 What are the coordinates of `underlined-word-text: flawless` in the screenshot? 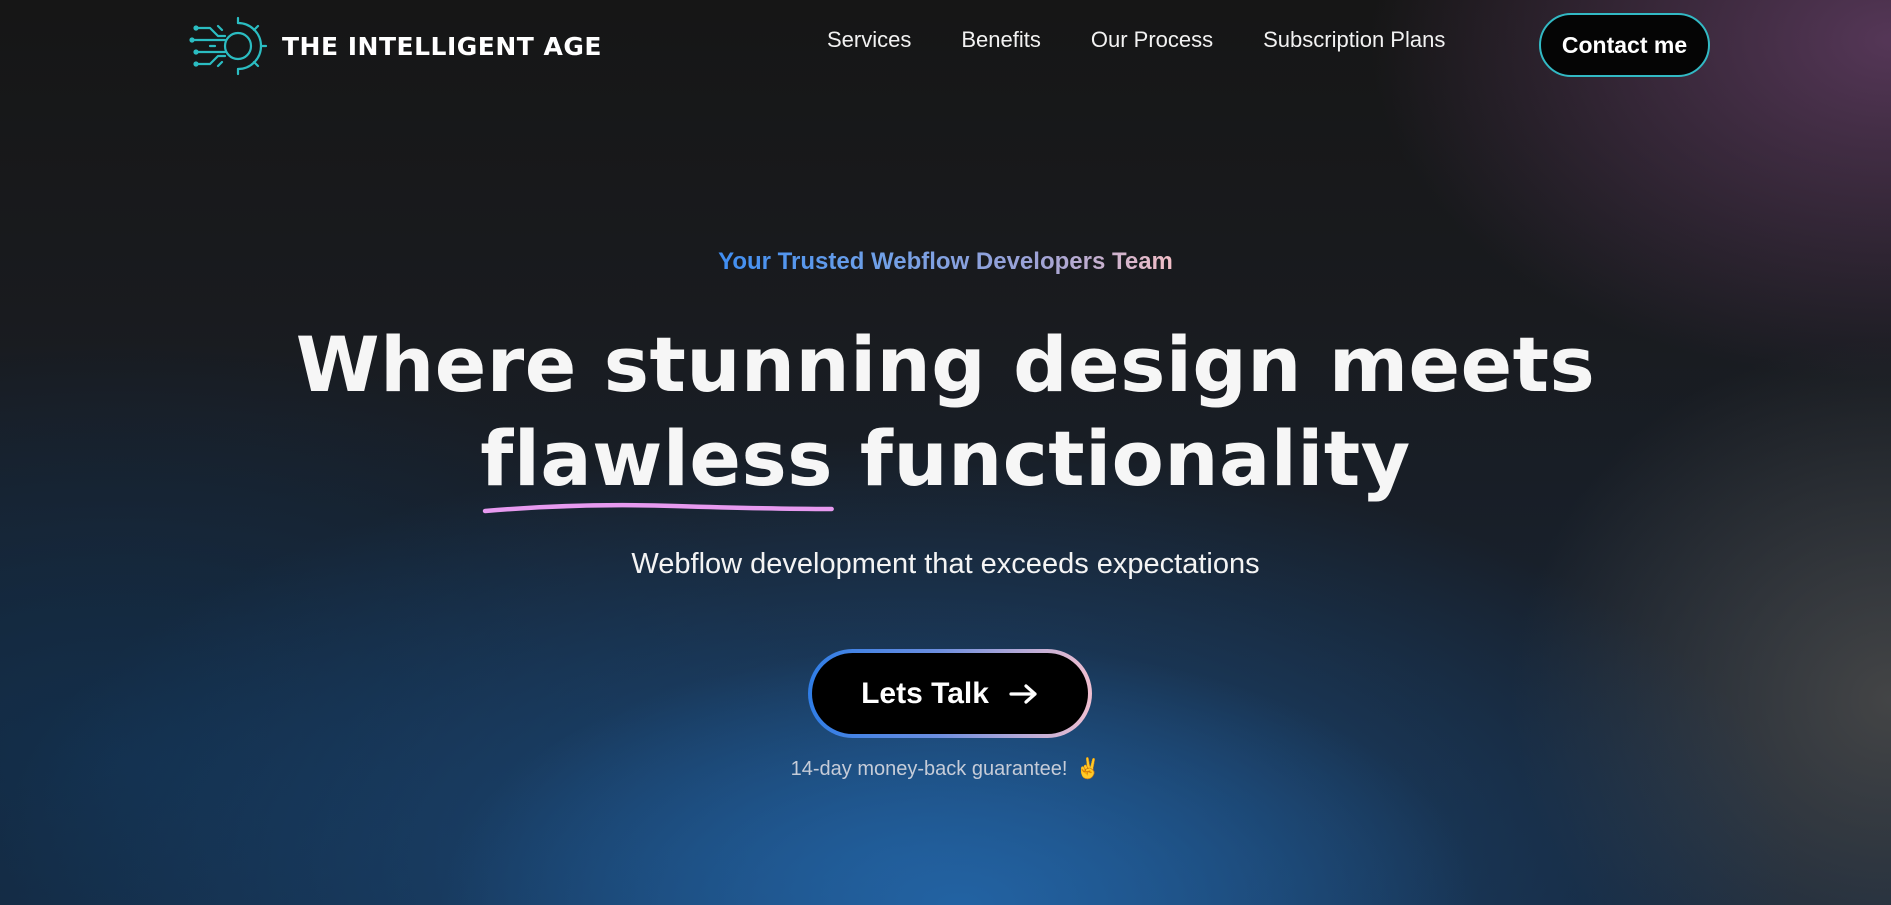 It's located at (656, 458).